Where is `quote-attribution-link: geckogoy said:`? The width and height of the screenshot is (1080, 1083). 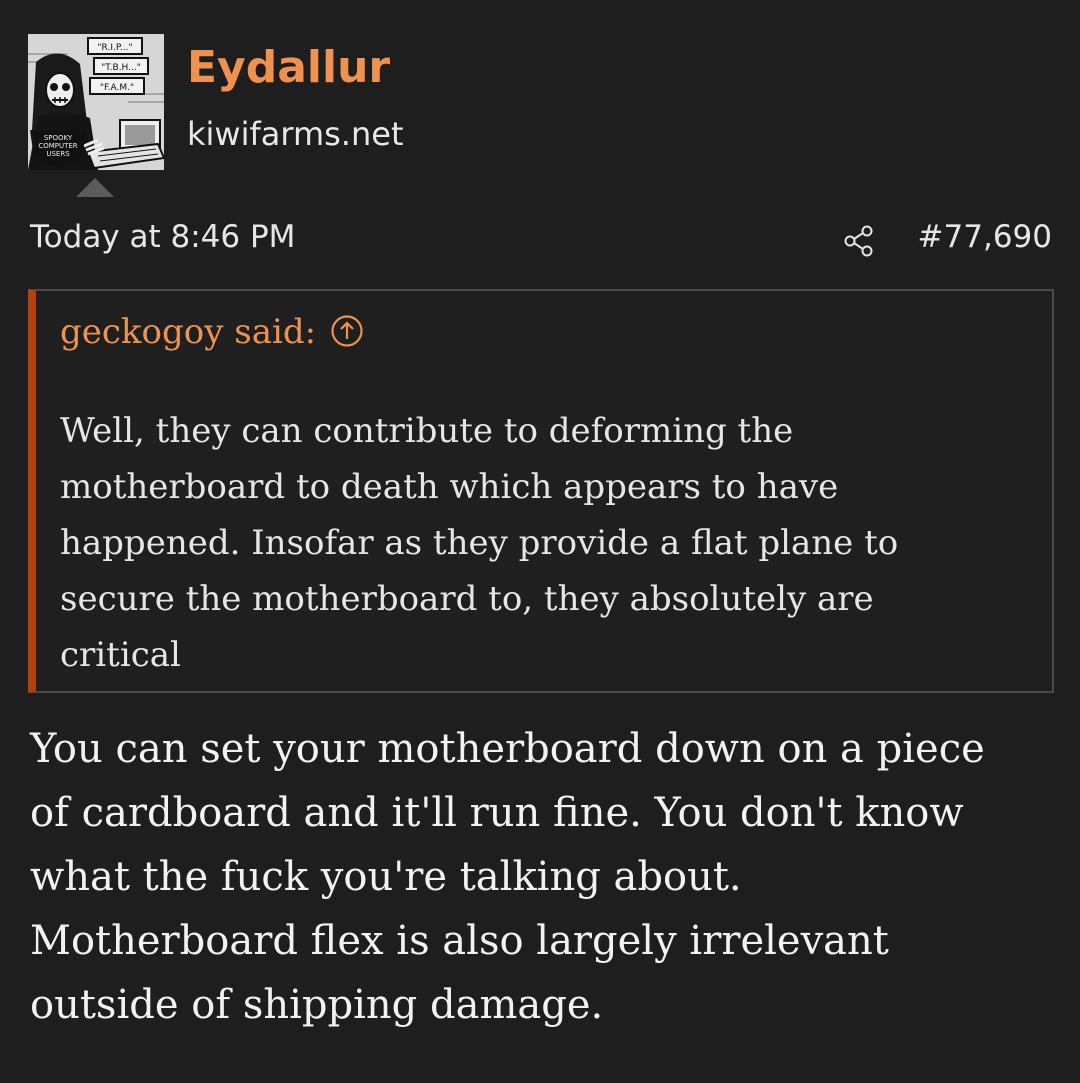
quote-attribution-link: geckogoy said: is located at coordinates (212, 333).